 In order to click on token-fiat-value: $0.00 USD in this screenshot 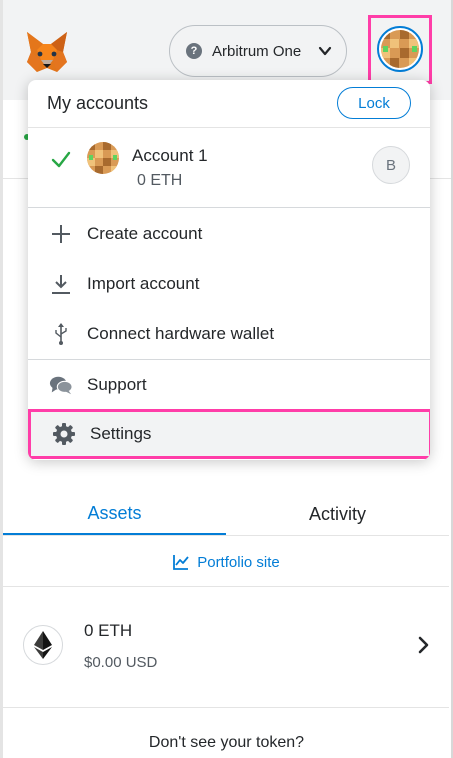, I will do `click(121, 662)`.